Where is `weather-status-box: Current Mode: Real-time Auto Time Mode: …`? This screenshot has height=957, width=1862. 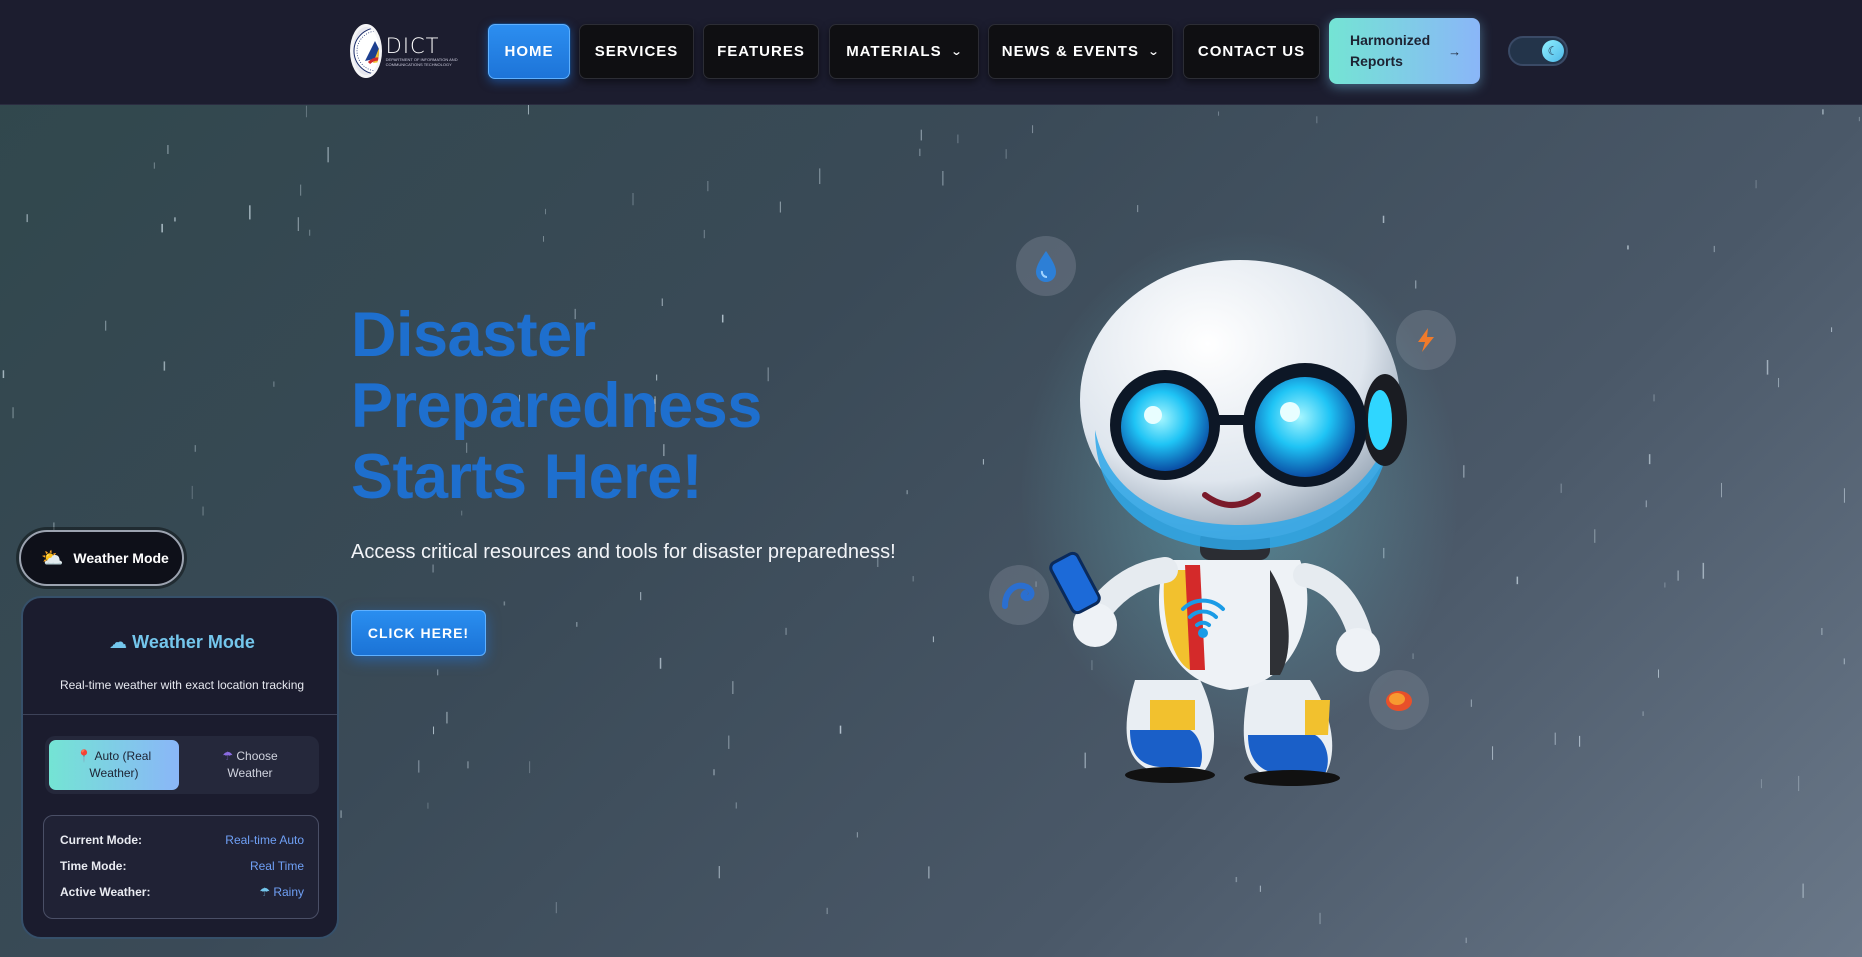 weather-status-box: Current Mode: Real-time Auto Time Mode: … is located at coordinates (181, 867).